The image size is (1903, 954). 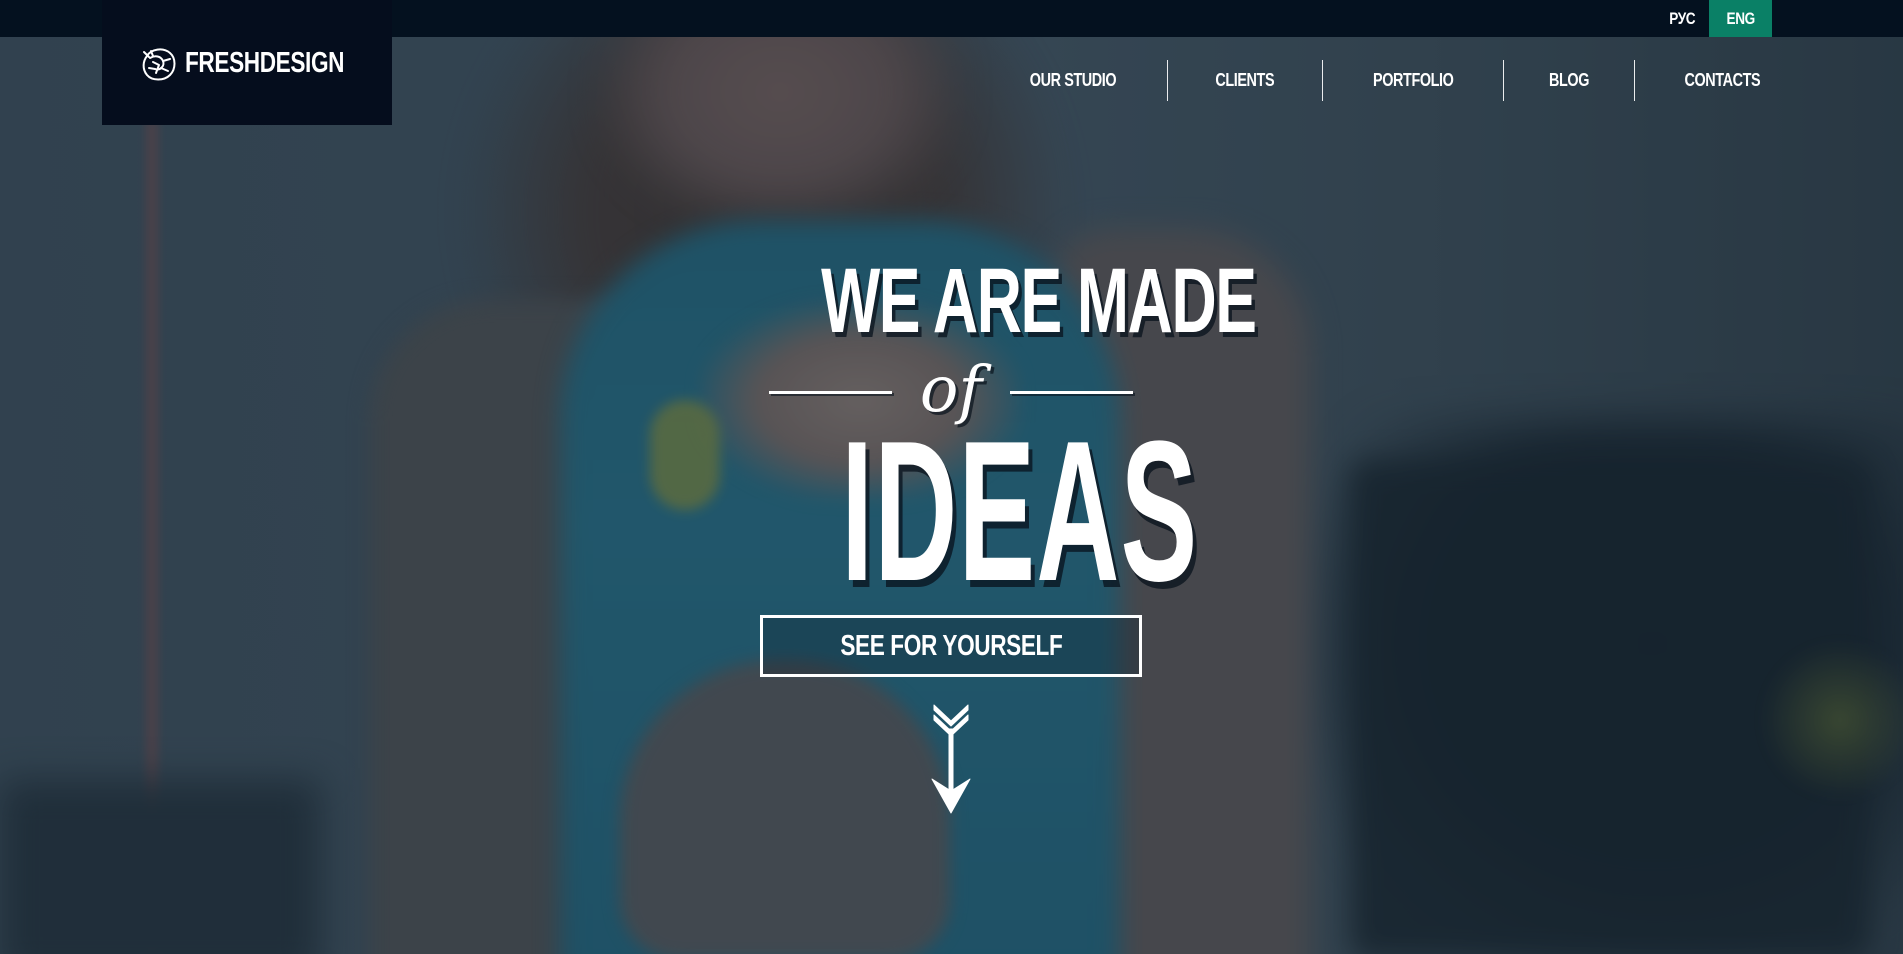 I want to click on see-for-yourself-button: SEE FOR YOURSELF, so click(x=951, y=646).